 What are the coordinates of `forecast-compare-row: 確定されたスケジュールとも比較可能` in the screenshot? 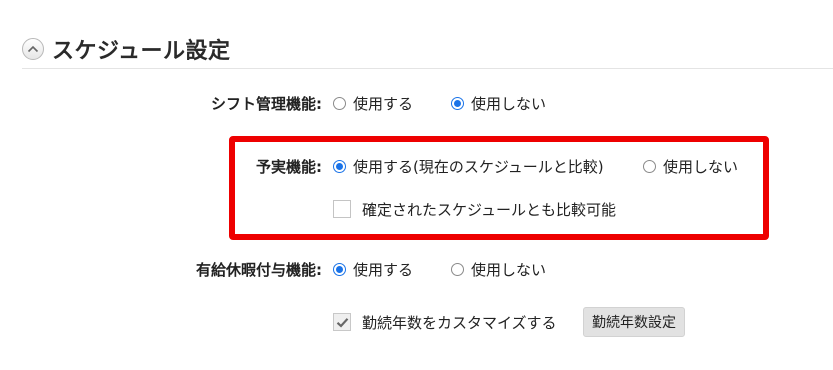 It's located at (474, 209).